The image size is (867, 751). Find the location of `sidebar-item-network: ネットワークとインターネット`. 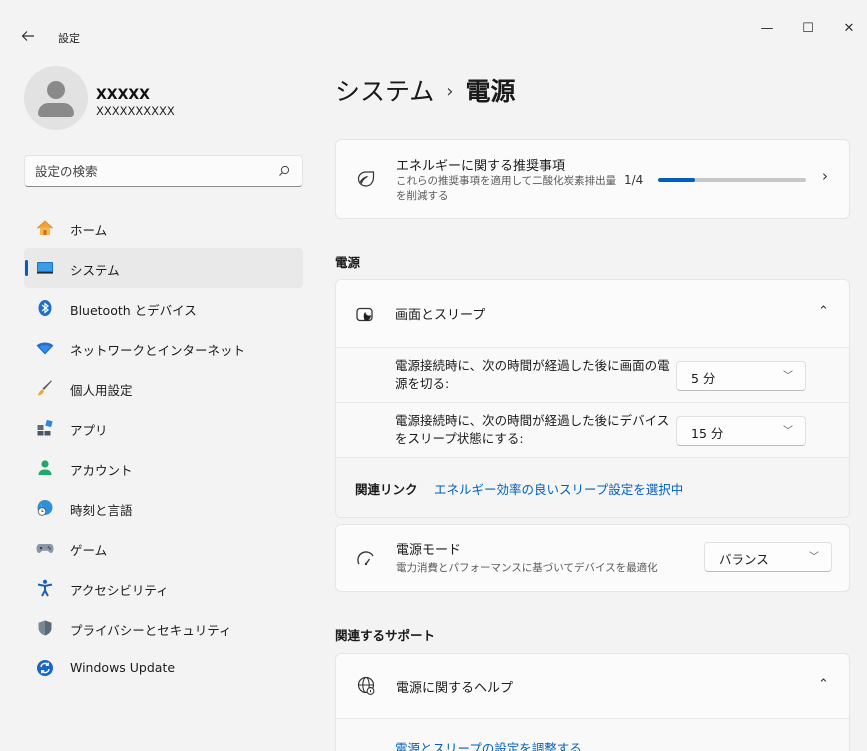

sidebar-item-network: ネットワークとインターネット is located at coordinates (163, 348).